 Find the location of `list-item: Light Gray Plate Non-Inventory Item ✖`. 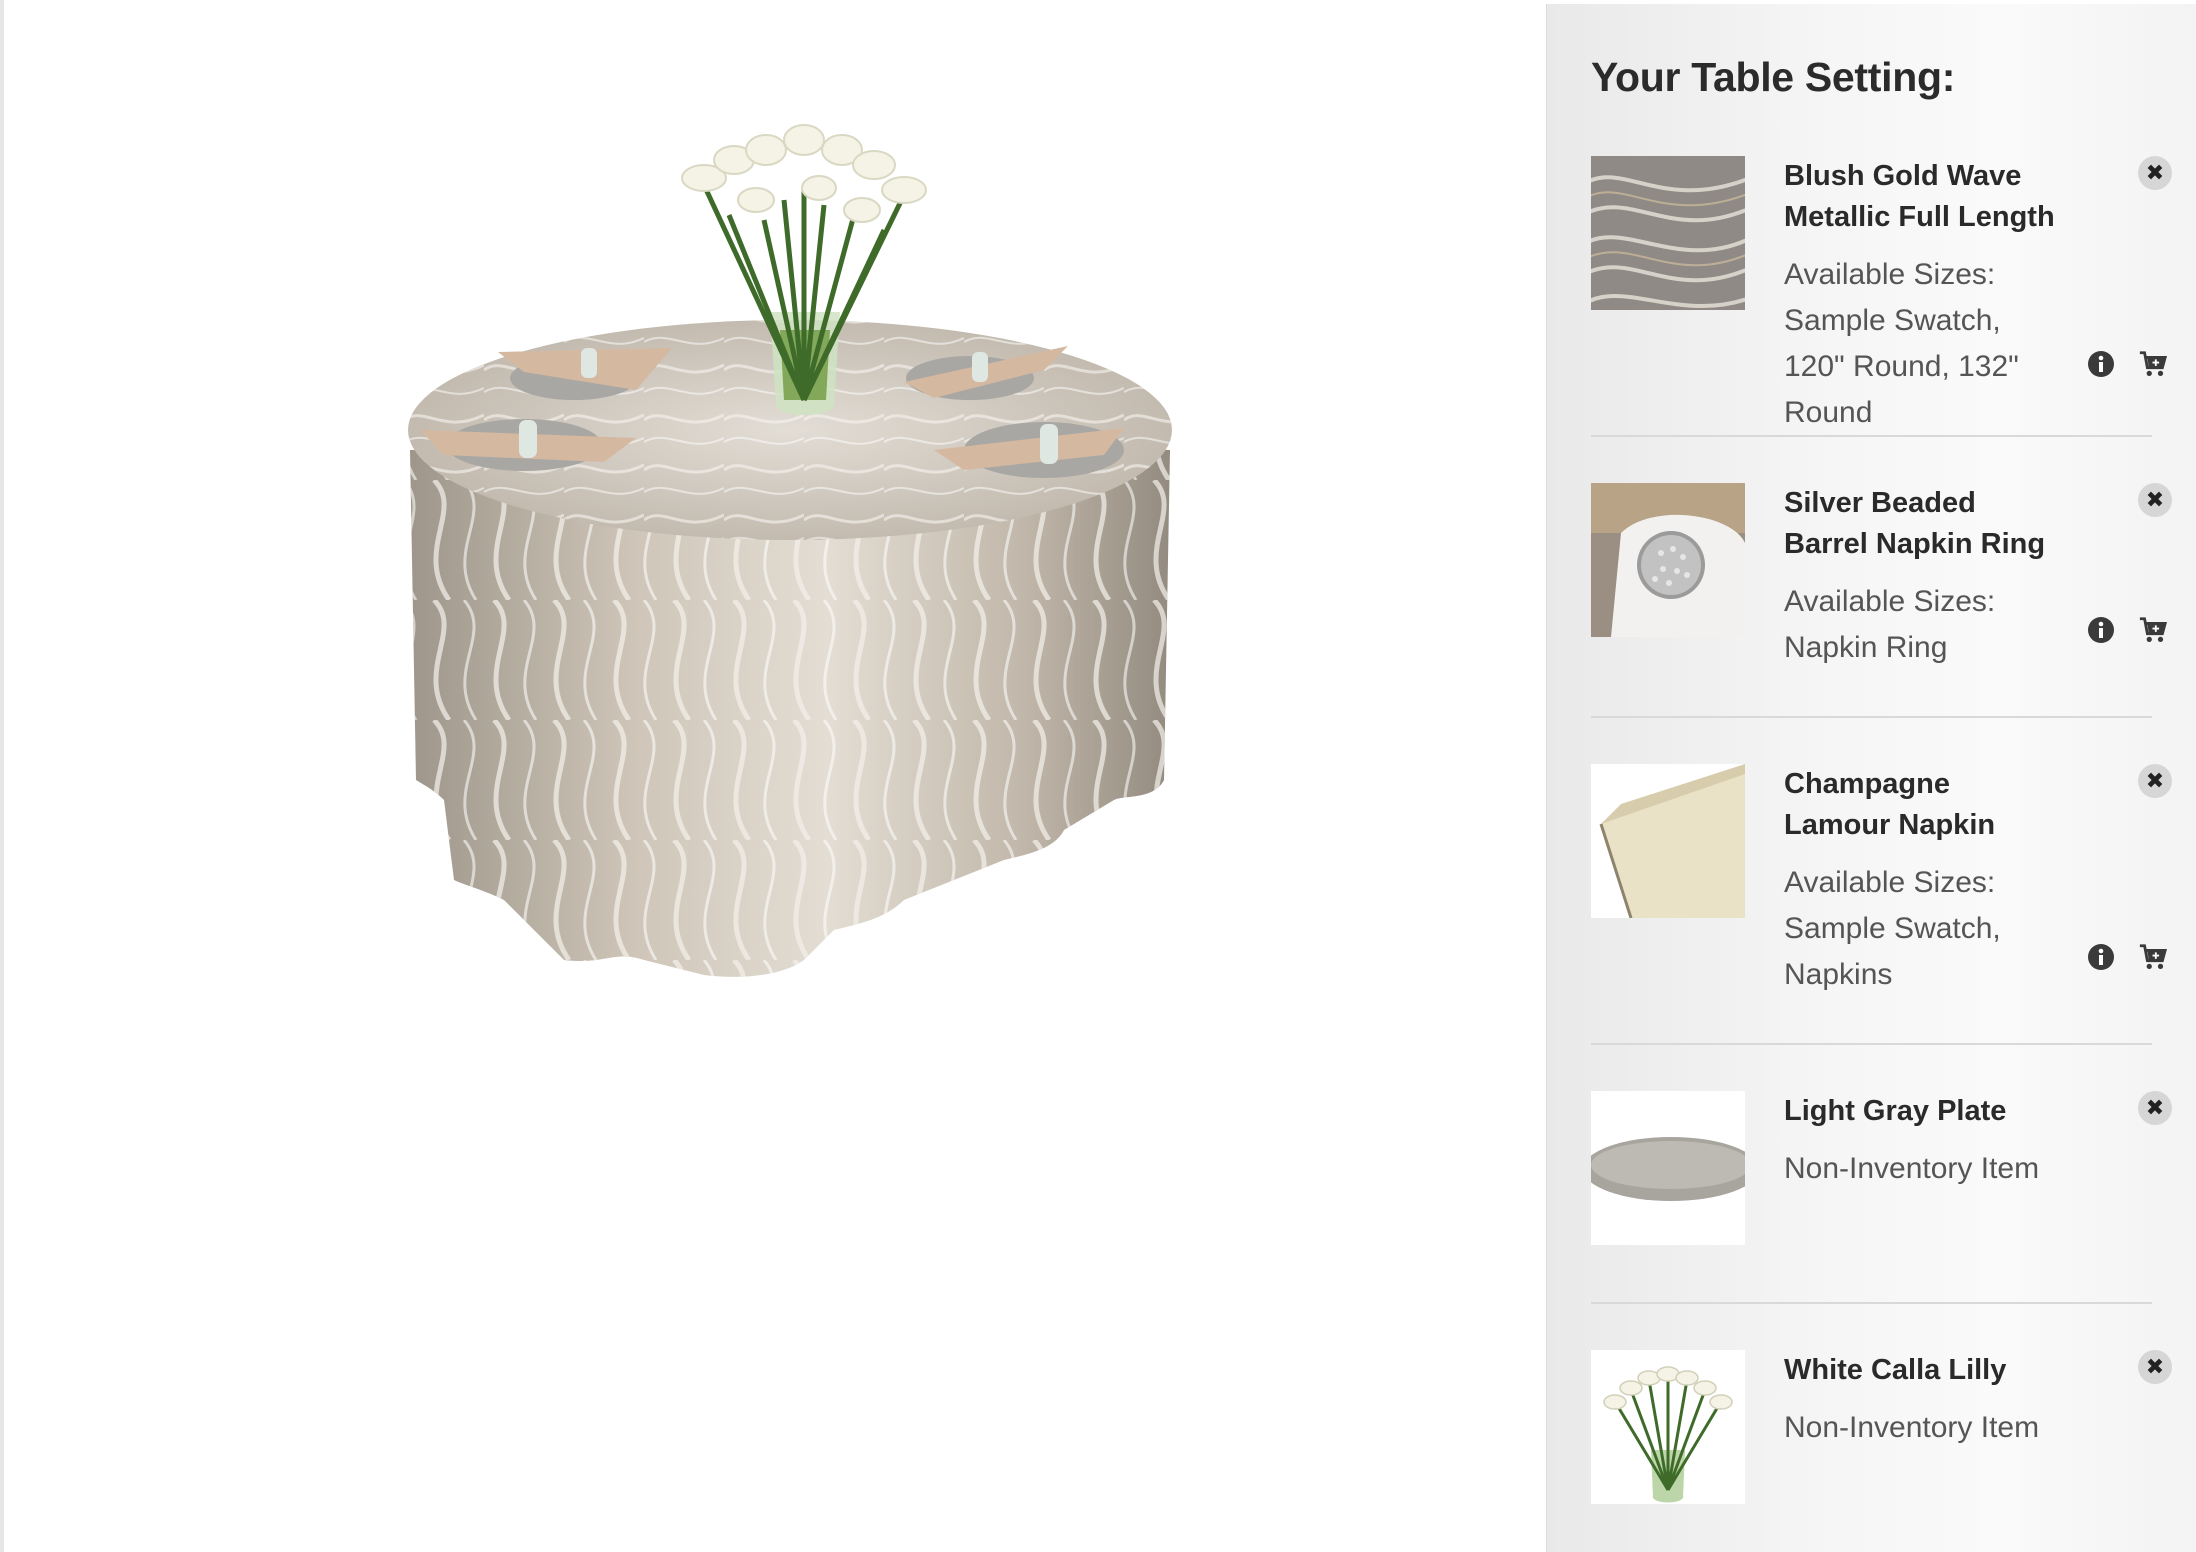

list-item: Light Gray Plate Non-Inventory Item ✖ is located at coordinates (1881, 1174).